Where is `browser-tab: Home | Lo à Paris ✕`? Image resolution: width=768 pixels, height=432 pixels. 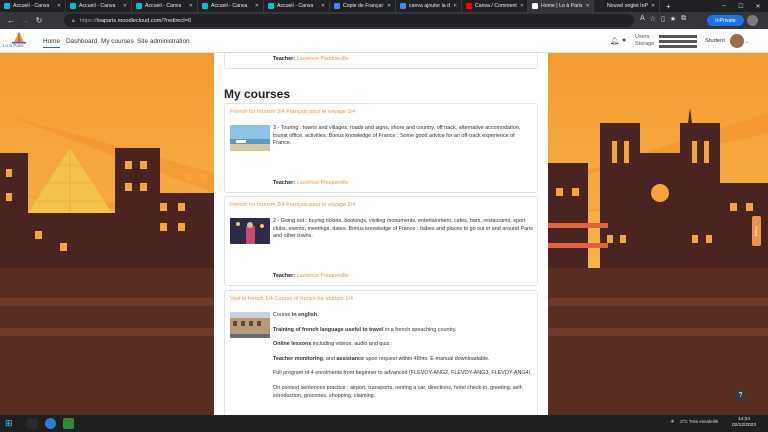
browser-tab: Home | Lo à Paris ✕ is located at coordinates (561, 6).